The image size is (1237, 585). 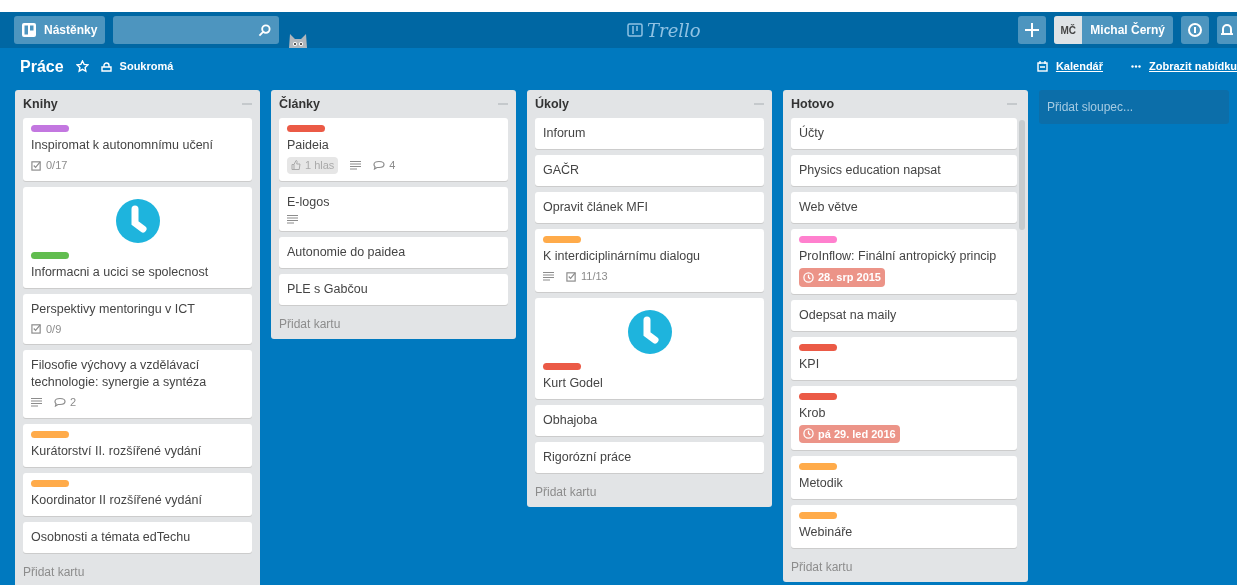 What do you see at coordinates (813, 104) in the screenshot?
I see `list-title: Hotovo` at bounding box center [813, 104].